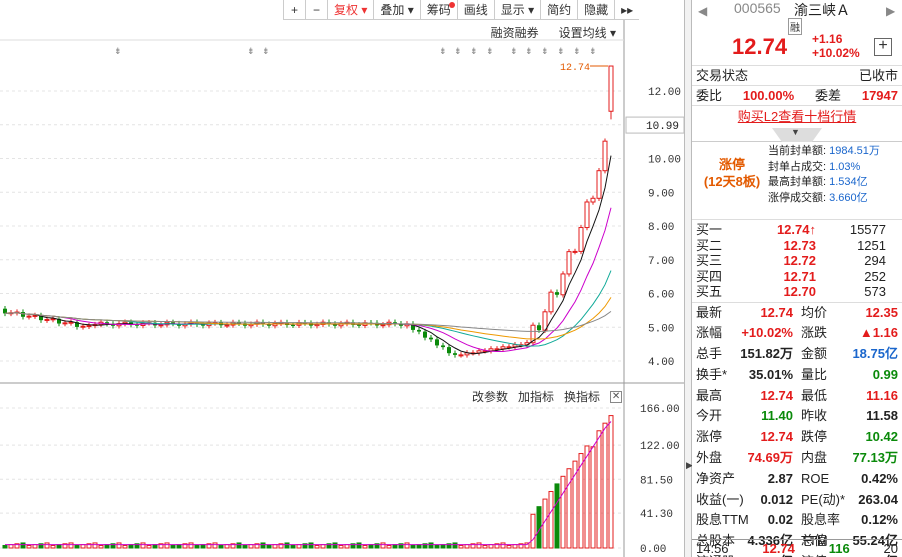  I want to click on change-percent: +10.02%, so click(836, 53).